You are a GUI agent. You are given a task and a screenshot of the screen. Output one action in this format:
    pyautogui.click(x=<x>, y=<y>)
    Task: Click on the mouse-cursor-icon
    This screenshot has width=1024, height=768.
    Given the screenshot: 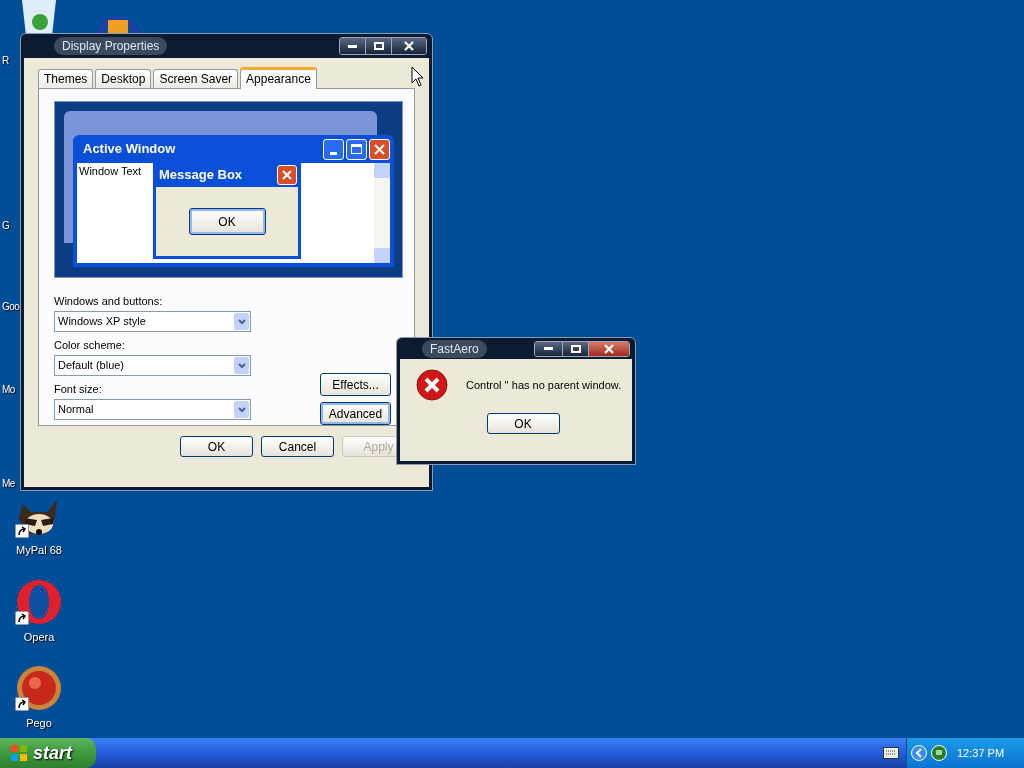 What is the action you would take?
    pyautogui.click(x=418, y=77)
    